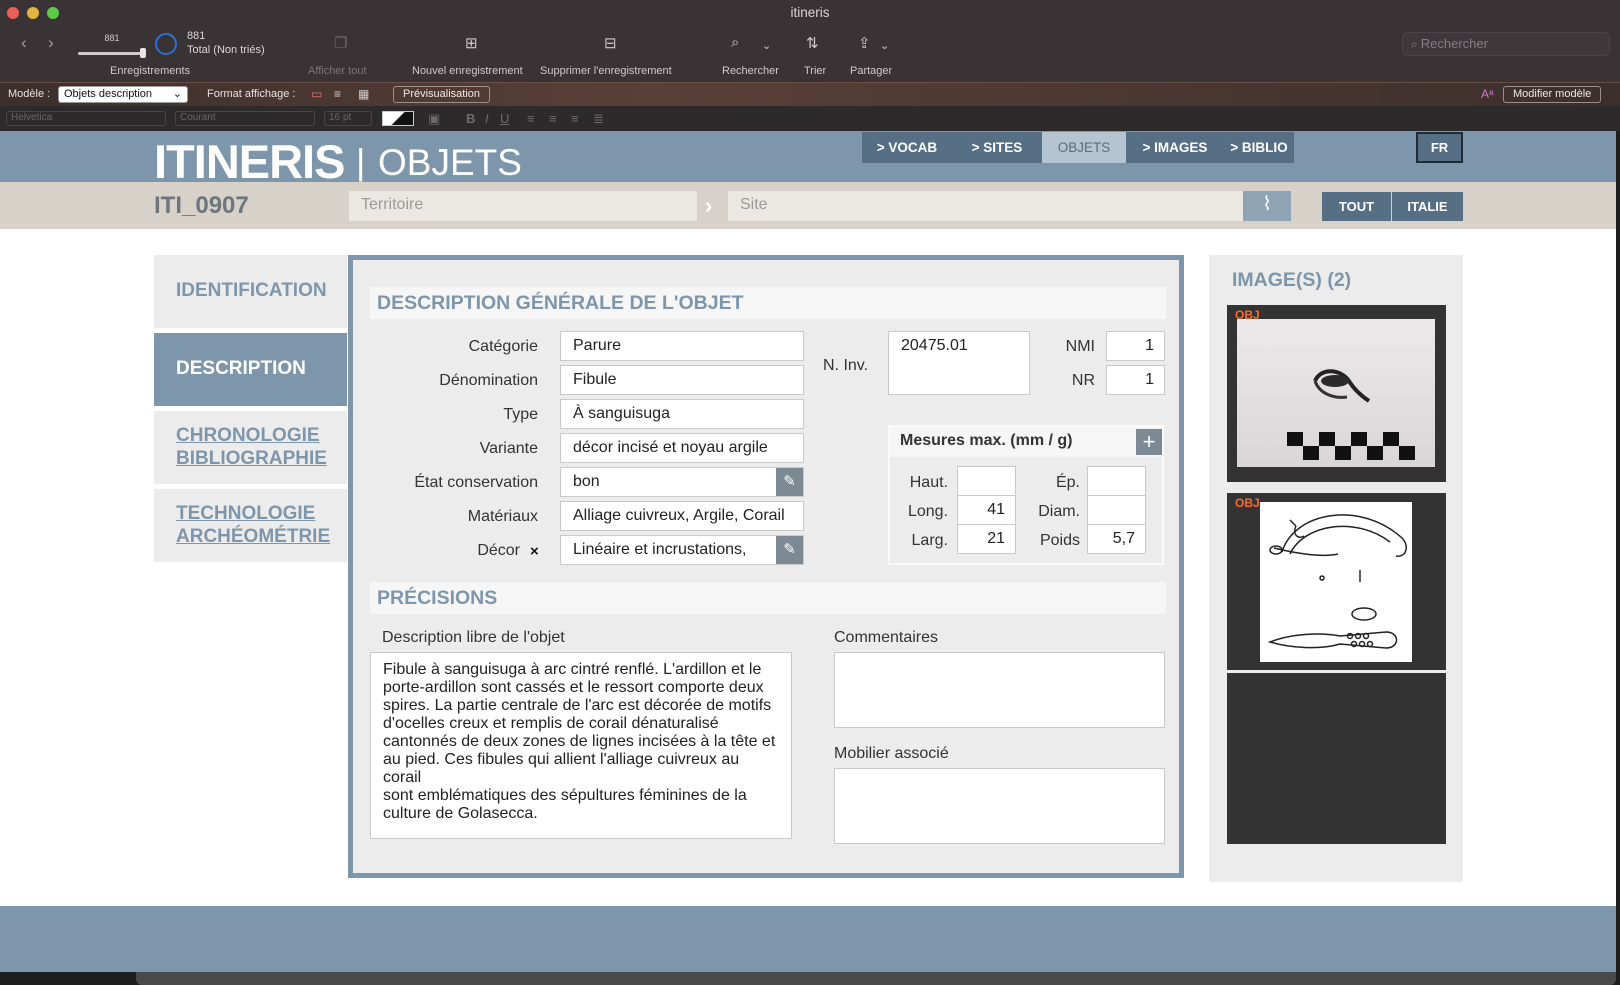 Image resolution: width=1620 pixels, height=985 pixels. Describe the element at coordinates (1084, 147) in the screenshot. I see `nav-objets: OBJETS` at that location.